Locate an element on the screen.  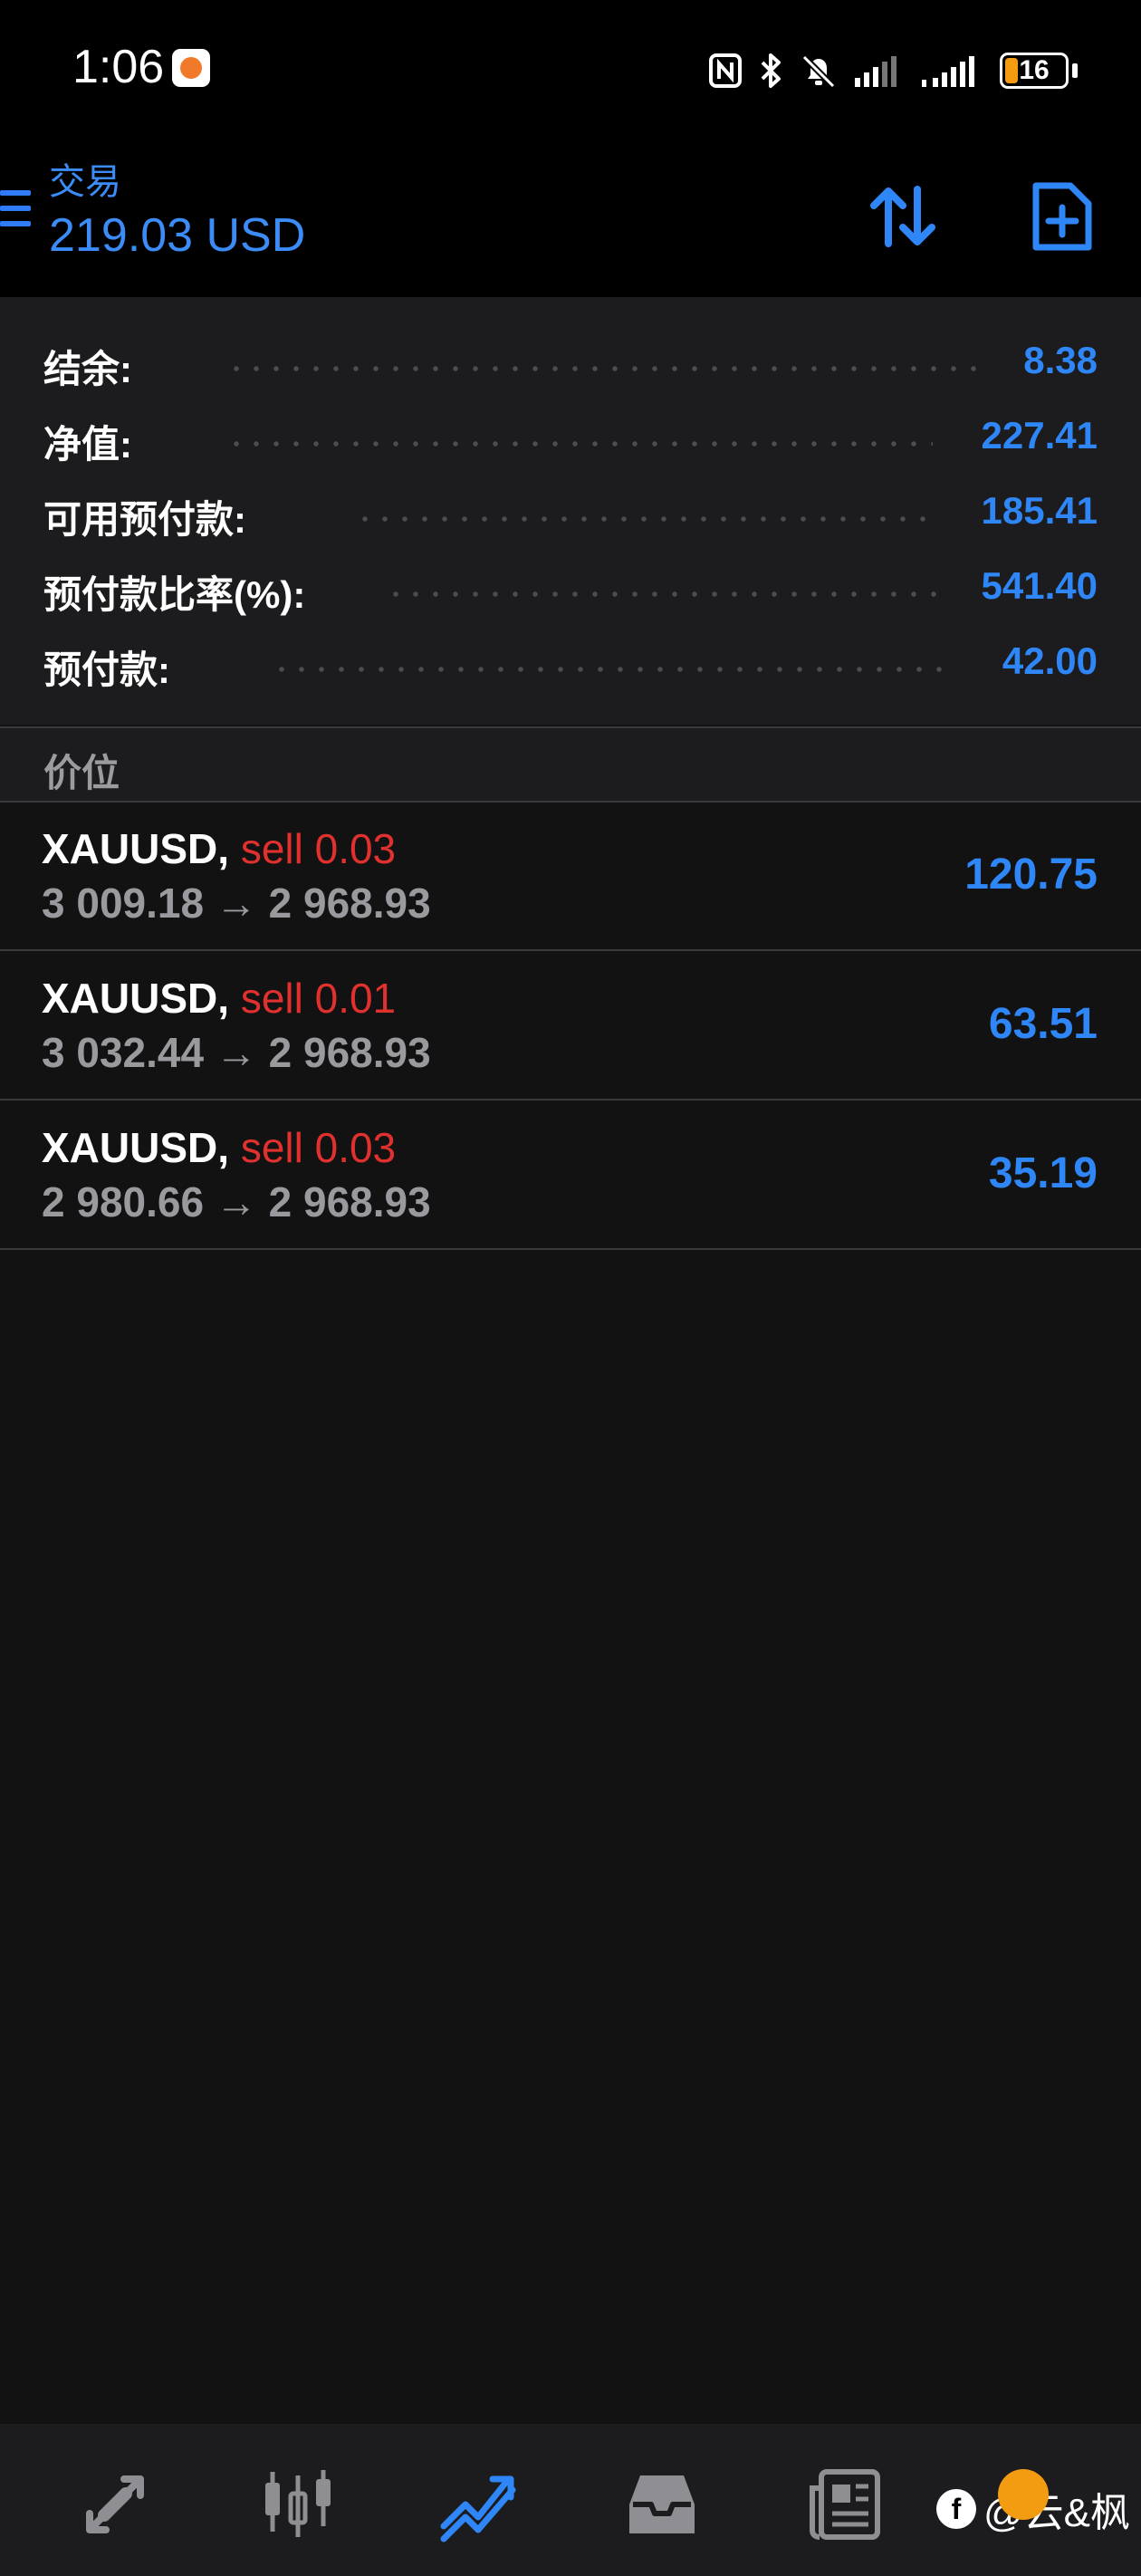
watermark: f @云&枫 is located at coordinates (1032, 2503).